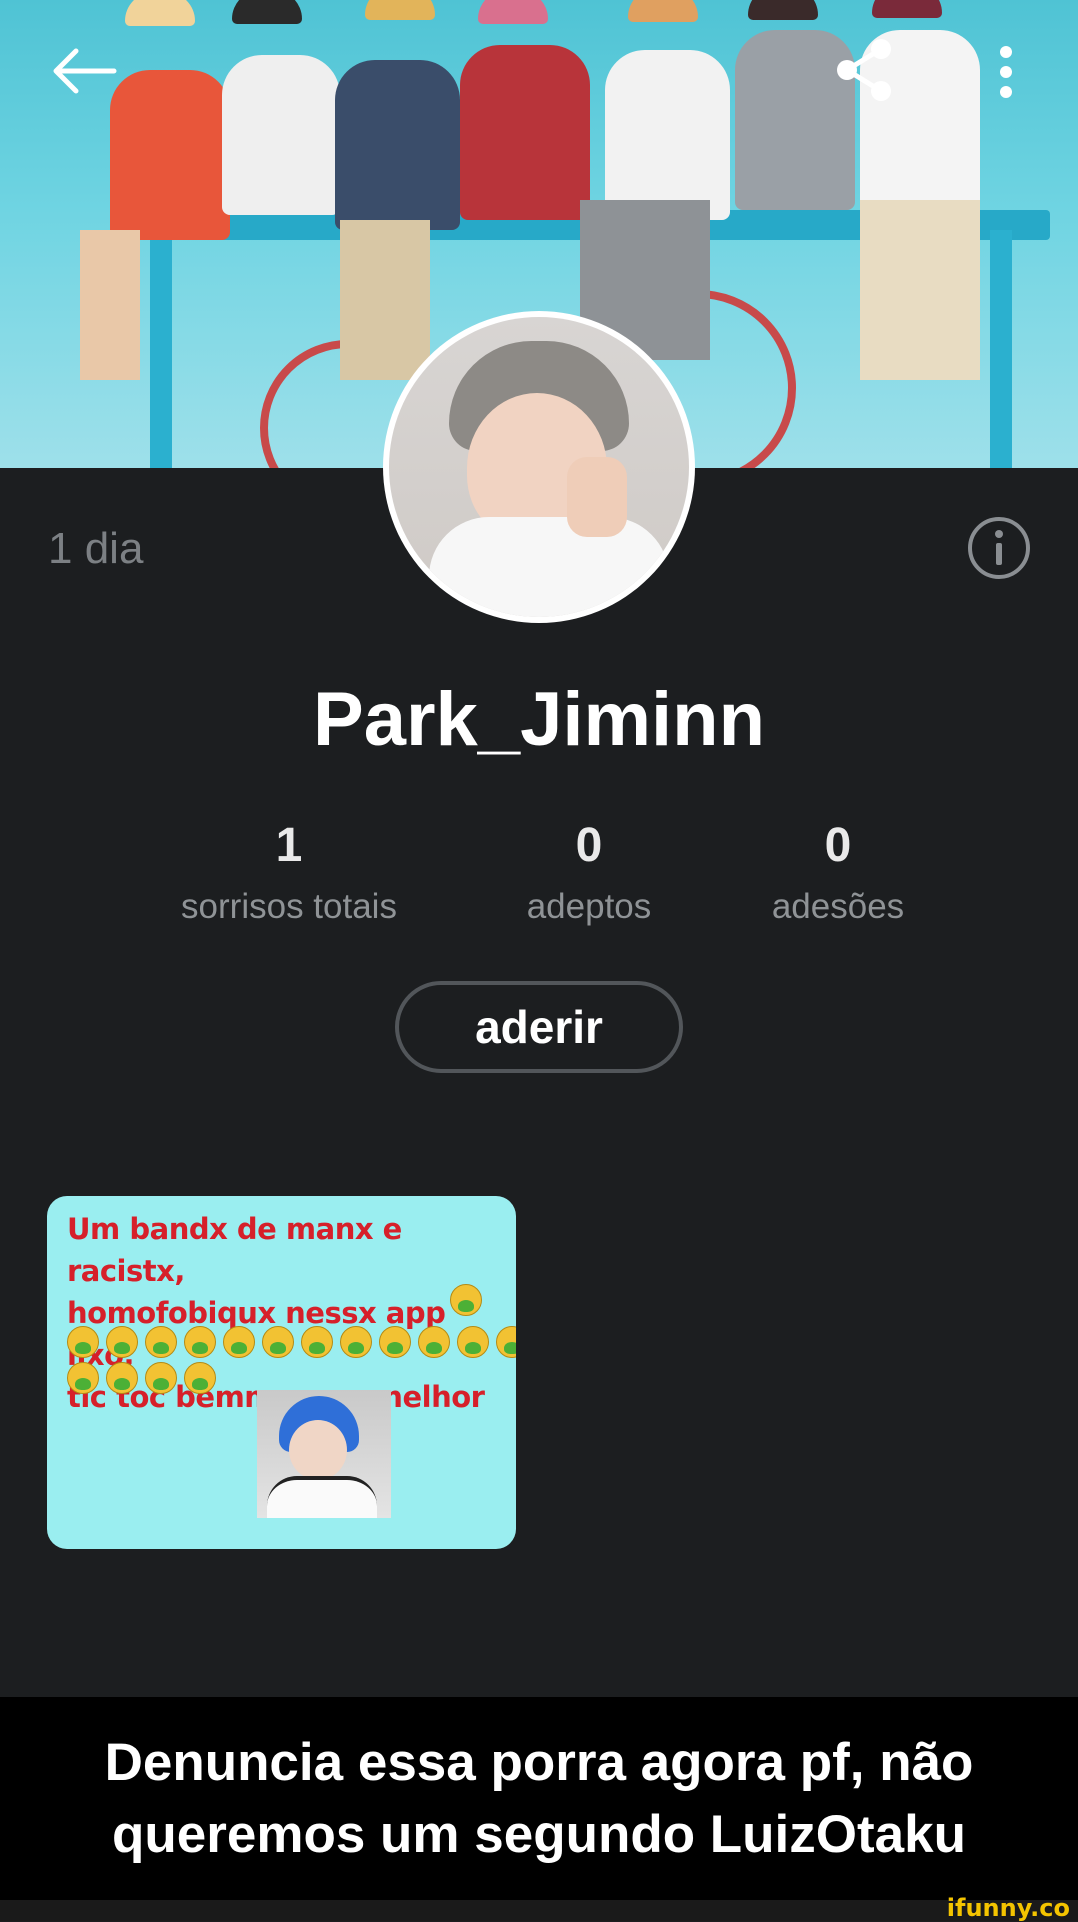 This screenshot has height=1922, width=1078. Describe the element at coordinates (96, 548) in the screenshot. I see `post-time-label: 1 dia` at that location.